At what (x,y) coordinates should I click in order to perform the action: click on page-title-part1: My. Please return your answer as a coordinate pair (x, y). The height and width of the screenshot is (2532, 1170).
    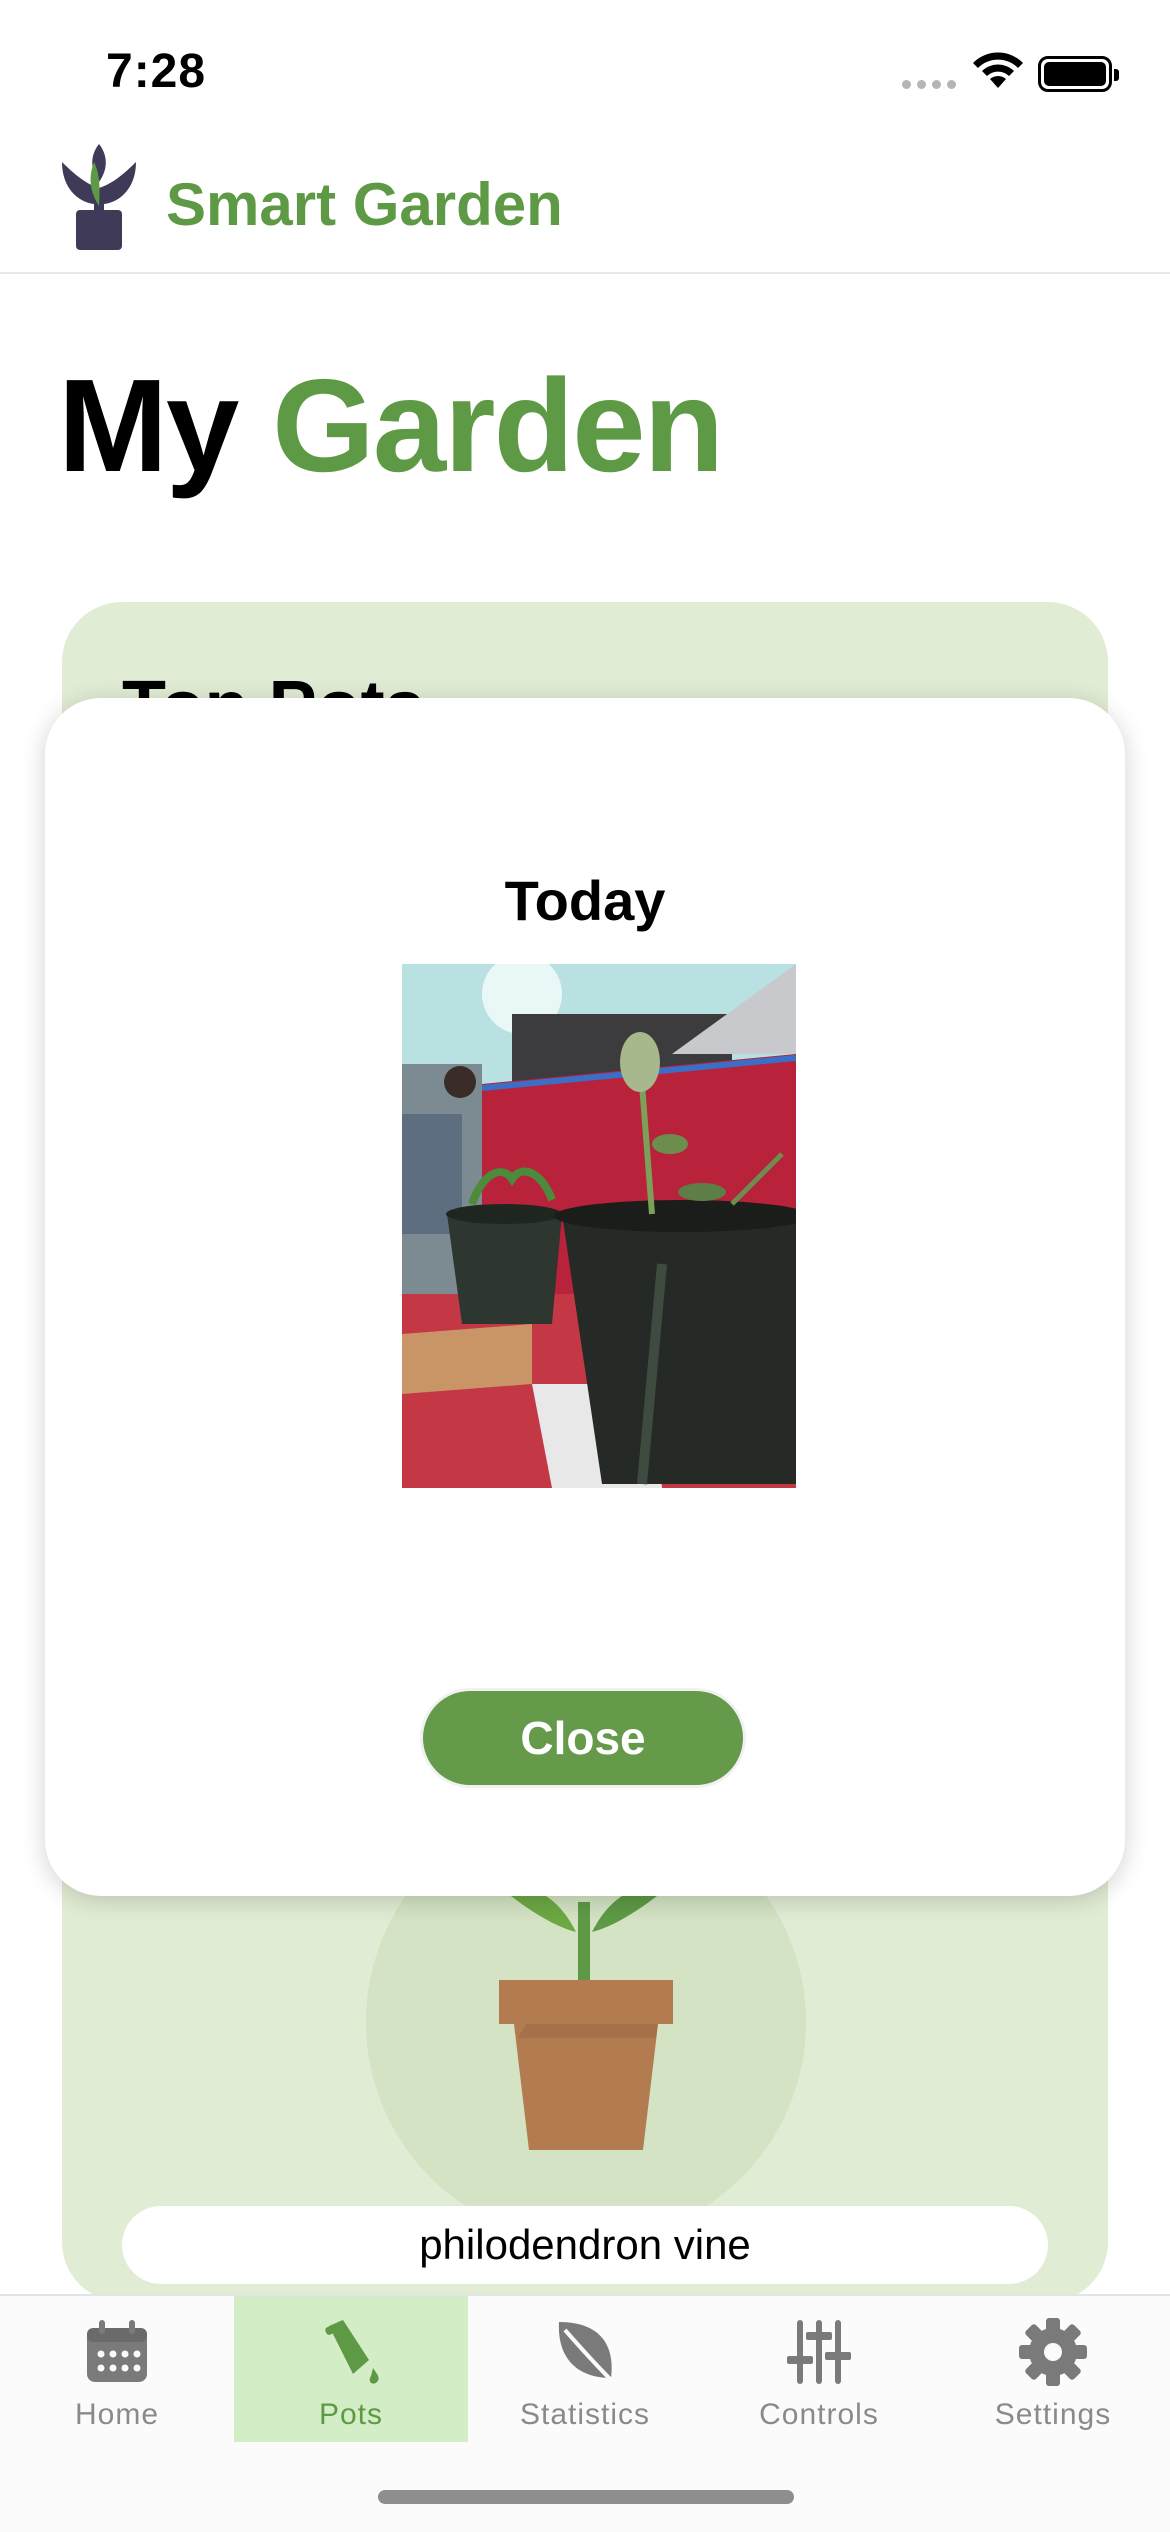
    Looking at the image, I should click on (148, 425).